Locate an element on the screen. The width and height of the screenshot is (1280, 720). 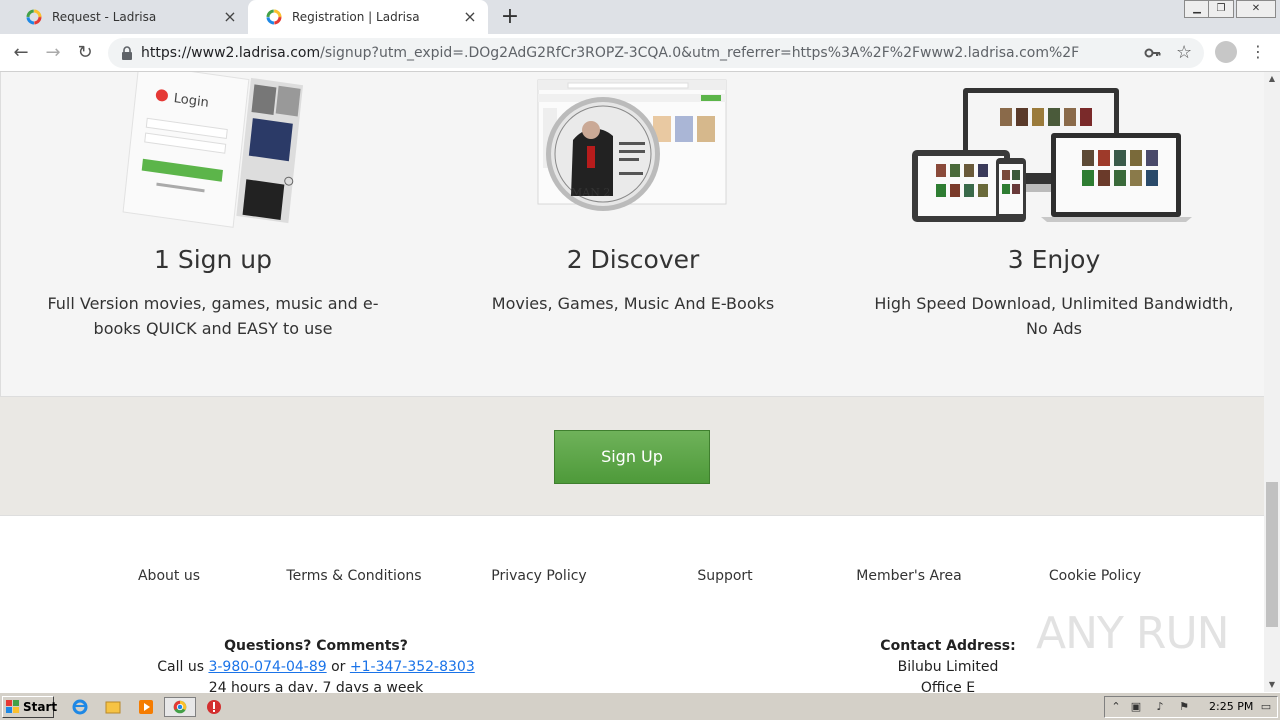
devices-illustration is located at coordinates (1054, 156).